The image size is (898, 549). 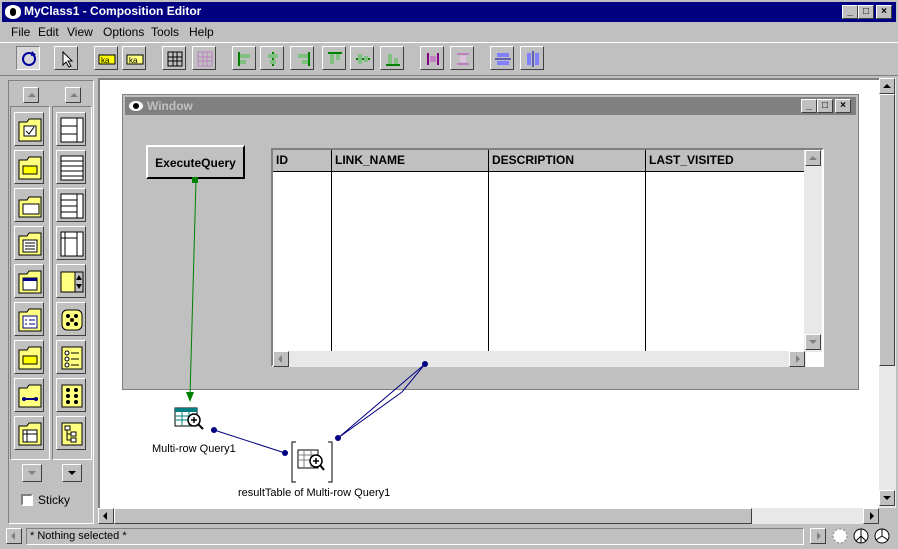 I want to click on result-table-part-icon, so click(x=312, y=462).